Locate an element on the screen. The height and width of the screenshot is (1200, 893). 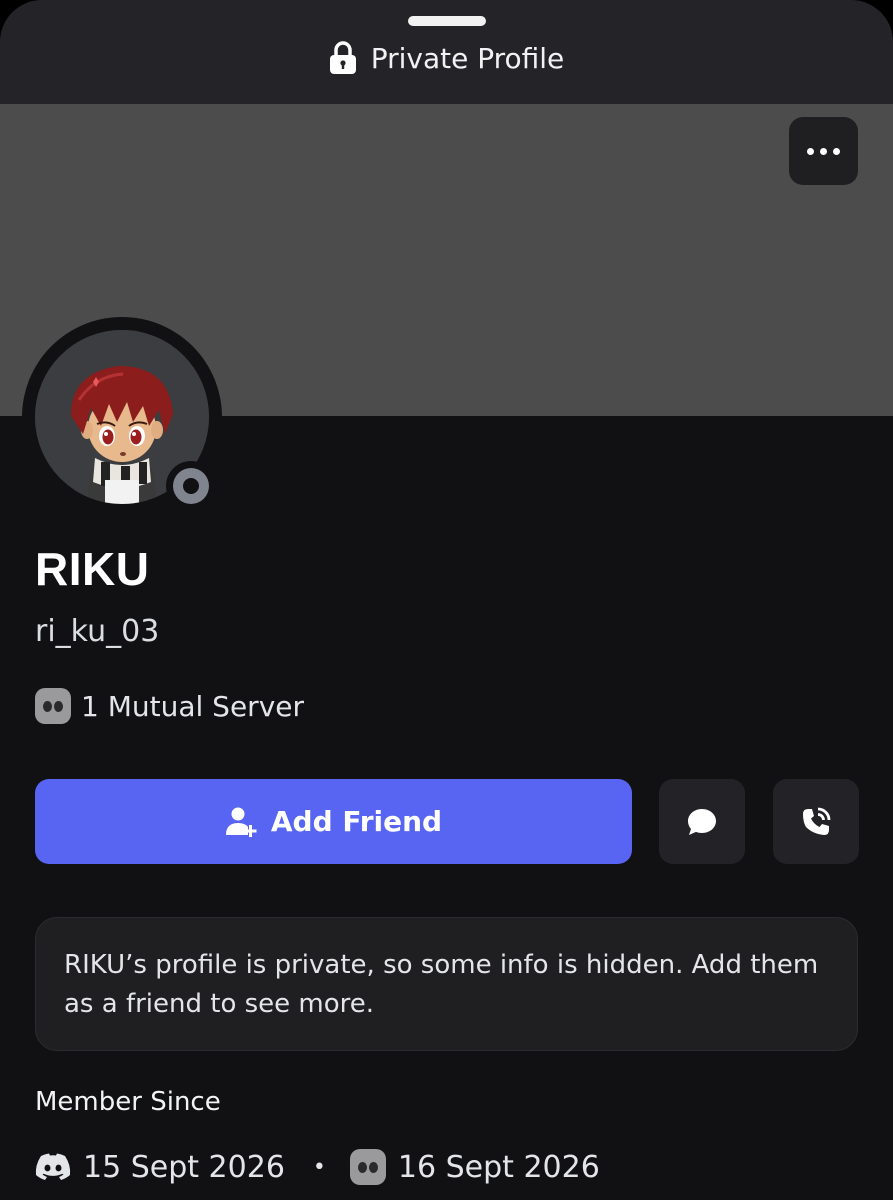
header-title-row: Private Profile is located at coordinates (446, 58).